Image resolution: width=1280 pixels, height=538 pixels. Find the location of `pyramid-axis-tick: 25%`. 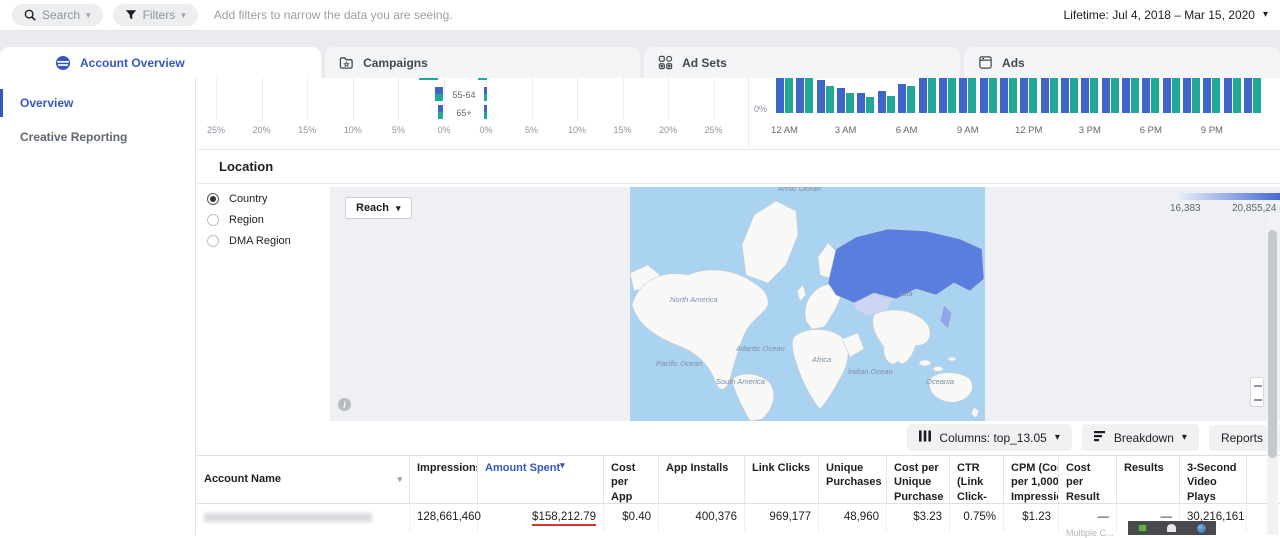

pyramid-axis-tick: 25% is located at coordinates (215, 130).